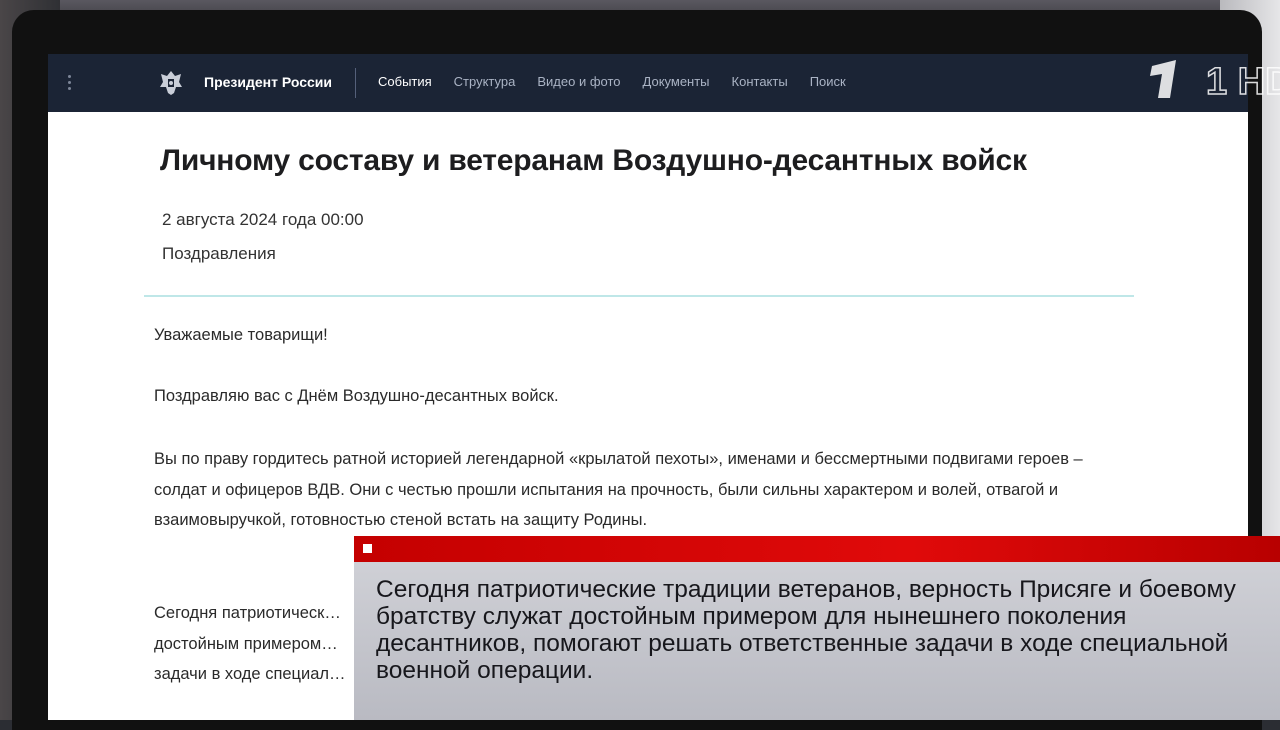 The image size is (1280, 730). What do you see at coordinates (367, 548) in the screenshot?
I see `caption-marker-icon` at bounding box center [367, 548].